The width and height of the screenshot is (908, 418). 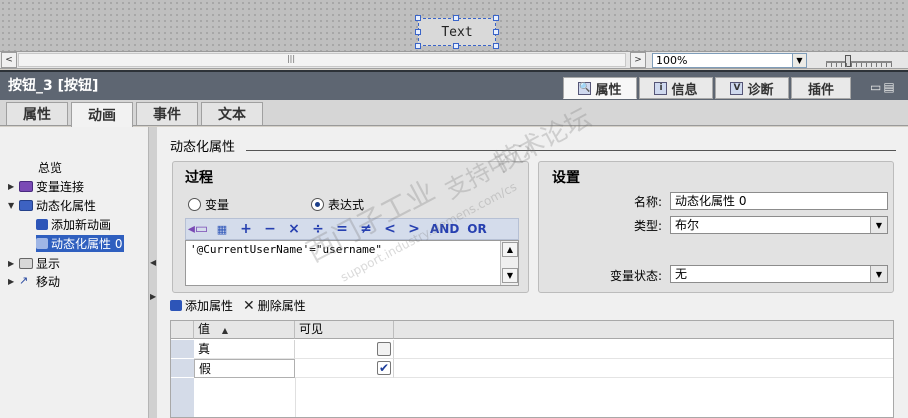 I want to click on table-cell-value: 假, so click(x=244, y=368).